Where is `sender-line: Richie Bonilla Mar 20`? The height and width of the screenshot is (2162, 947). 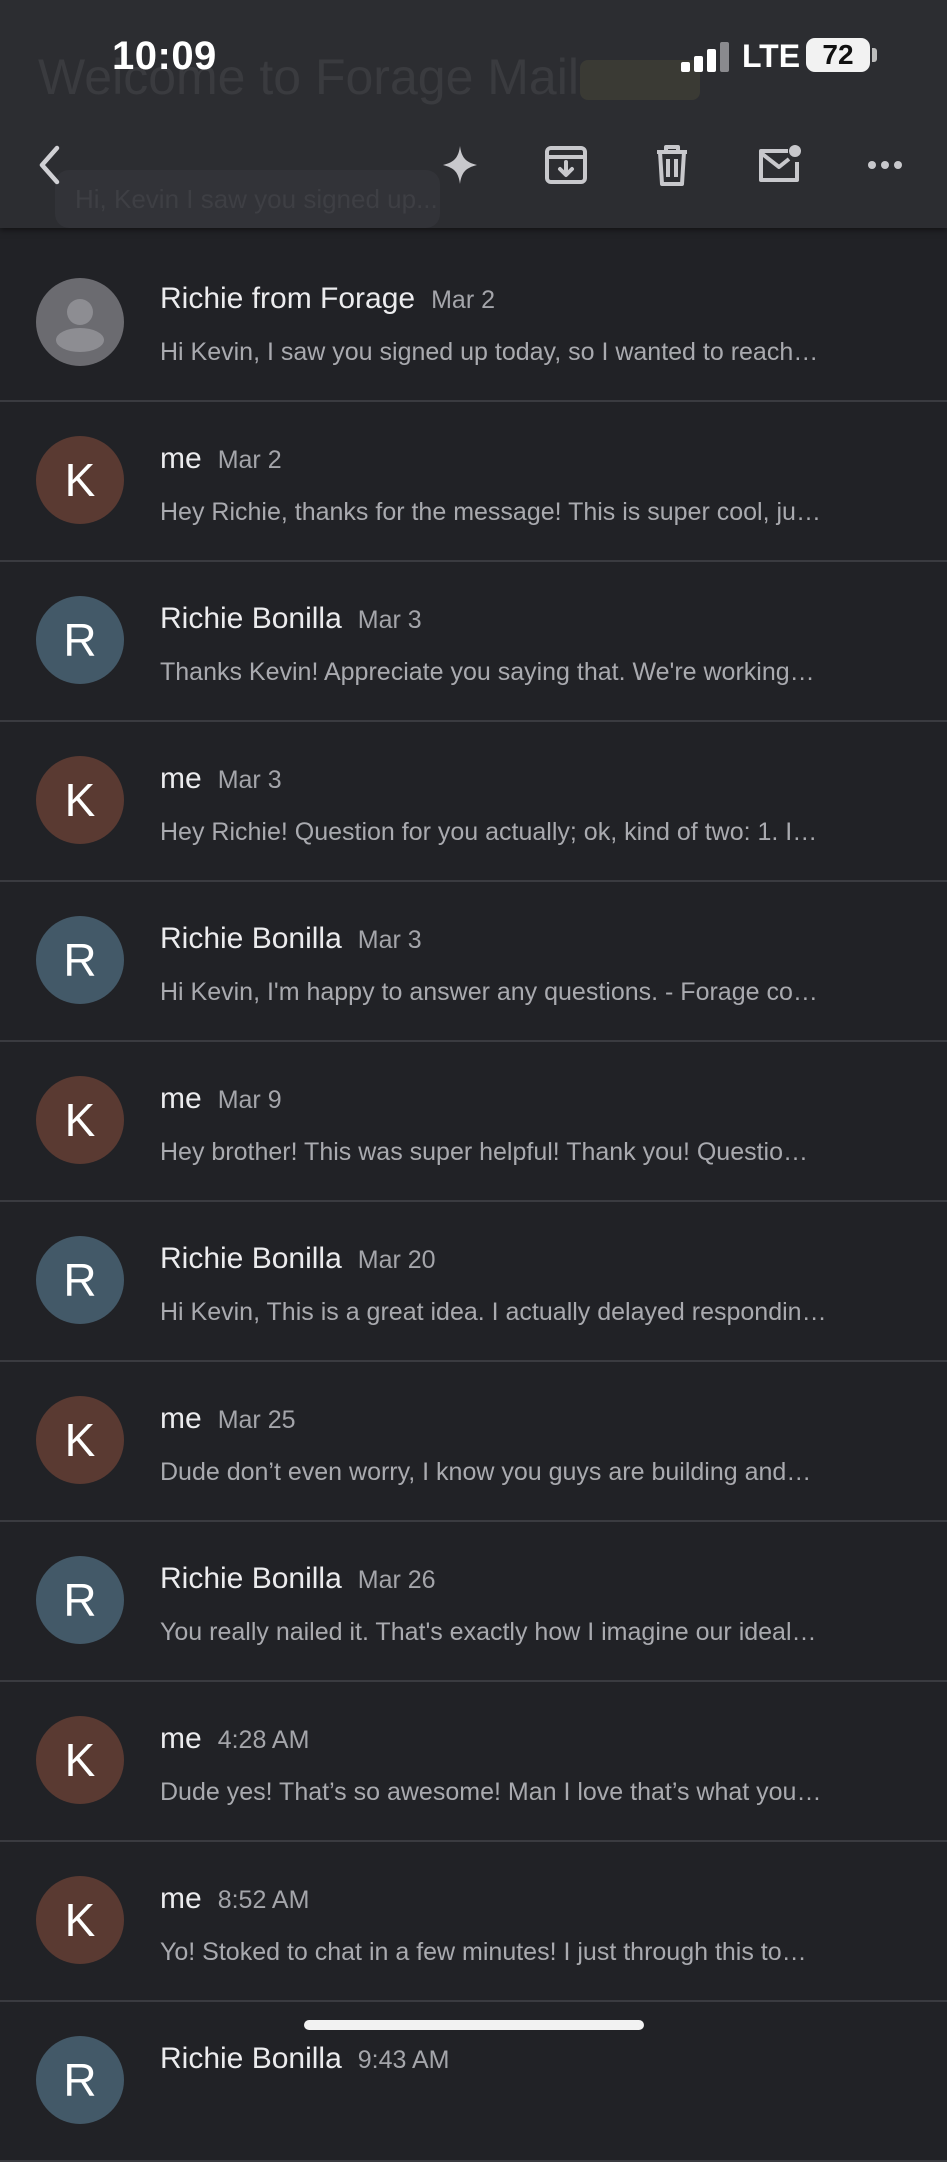 sender-line: Richie Bonilla Mar 20 is located at coordinates (298, 1259).